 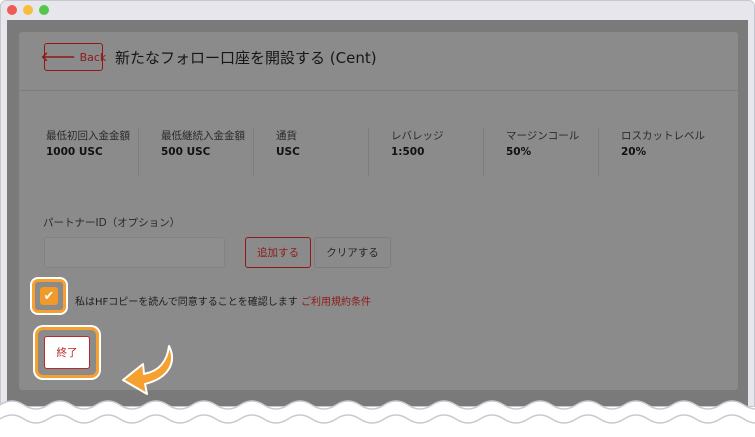 I want to click on info-min-continued-deposit: 最低継続入金金額 500 USC, so click(x=207, y=152).